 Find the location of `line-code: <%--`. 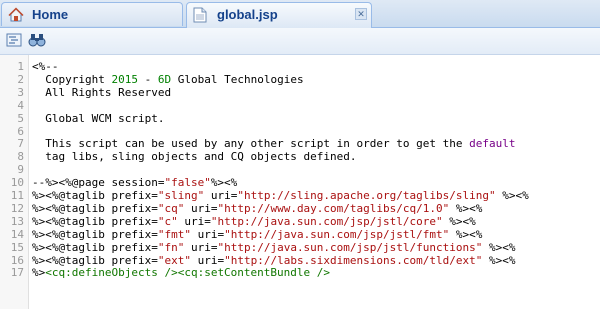

line-code: <%-- is located at coordinates (45, 67).